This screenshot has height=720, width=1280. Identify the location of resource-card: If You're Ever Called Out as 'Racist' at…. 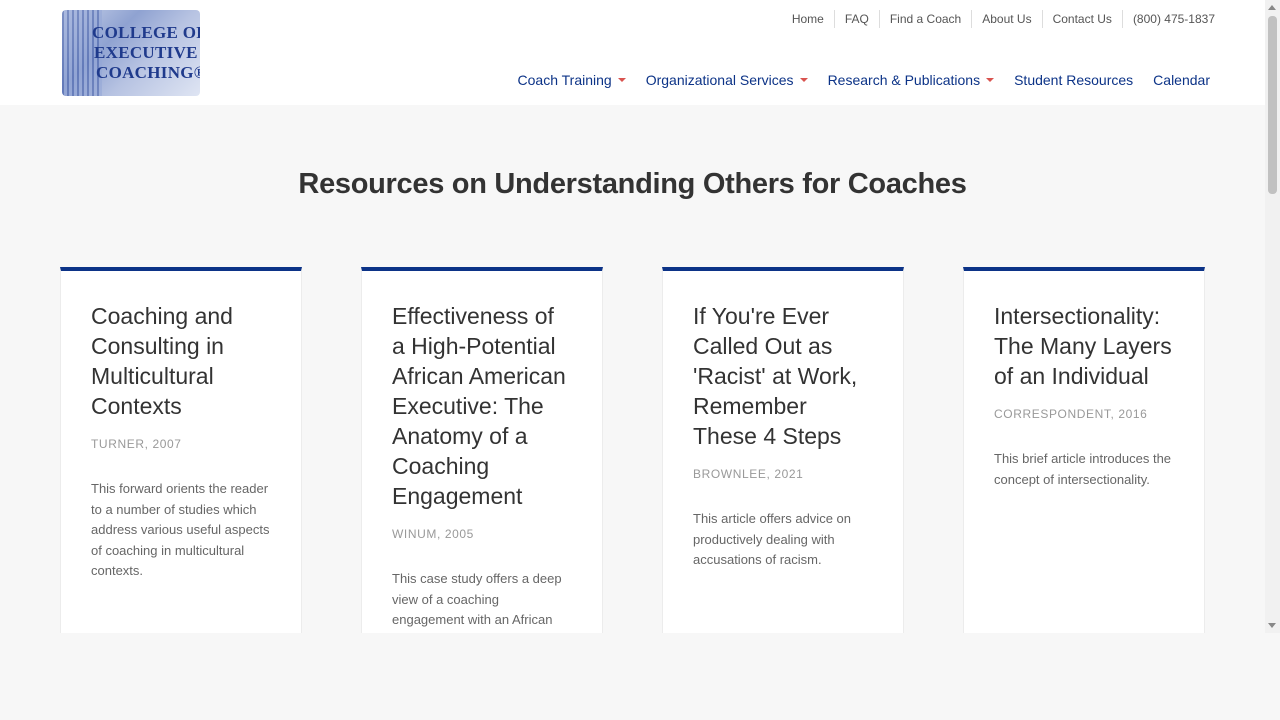
(783, 450).